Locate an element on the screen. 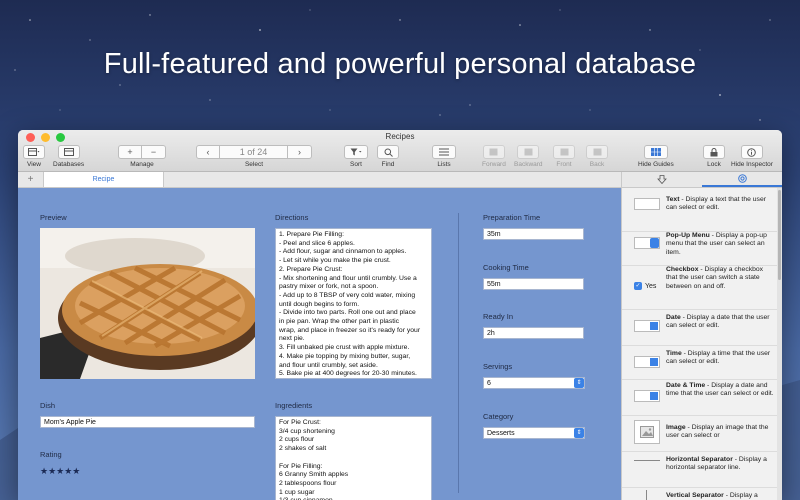  dish-field: Mom's Apple Pie is located at coordinates (147, 422).